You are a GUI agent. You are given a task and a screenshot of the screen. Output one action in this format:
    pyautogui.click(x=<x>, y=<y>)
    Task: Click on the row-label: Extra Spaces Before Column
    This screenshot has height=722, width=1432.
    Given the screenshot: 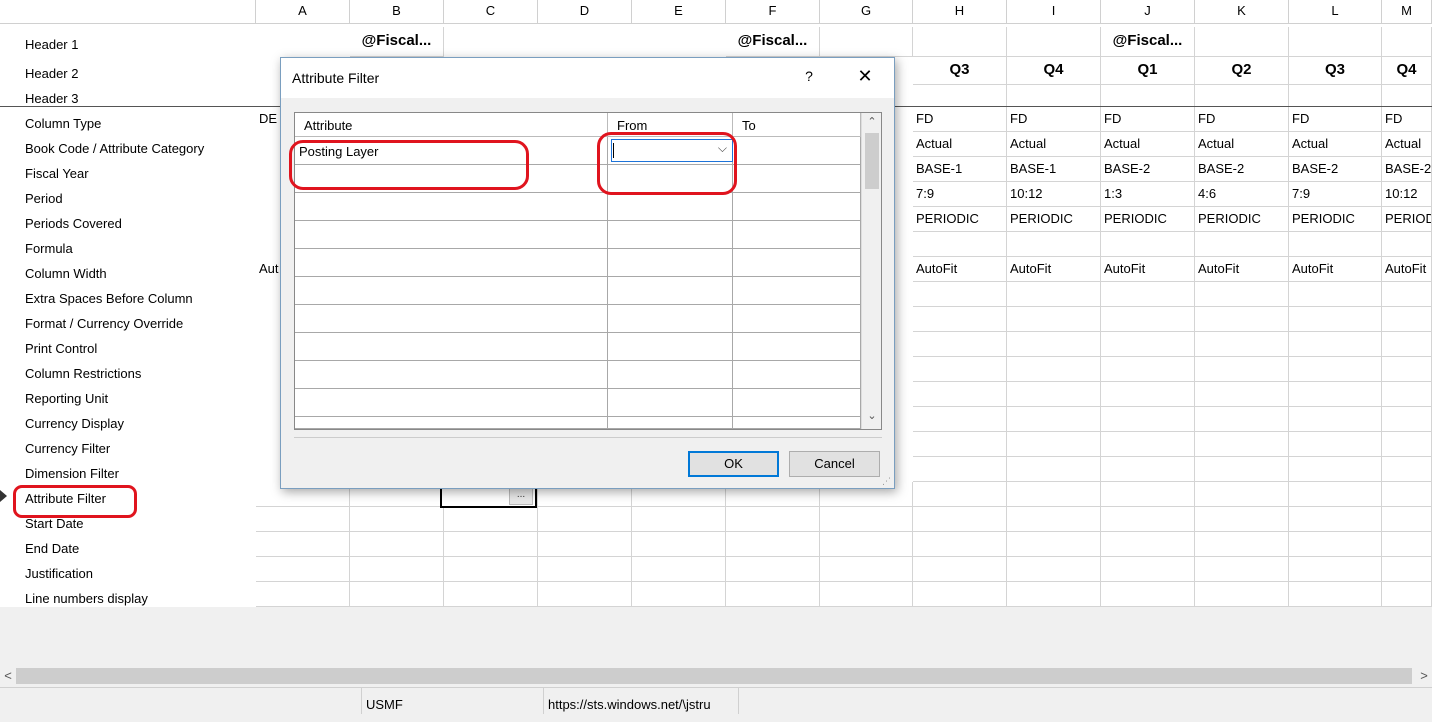 What is the action you would take?
    pyautogui.click(x=109, y=298)
    